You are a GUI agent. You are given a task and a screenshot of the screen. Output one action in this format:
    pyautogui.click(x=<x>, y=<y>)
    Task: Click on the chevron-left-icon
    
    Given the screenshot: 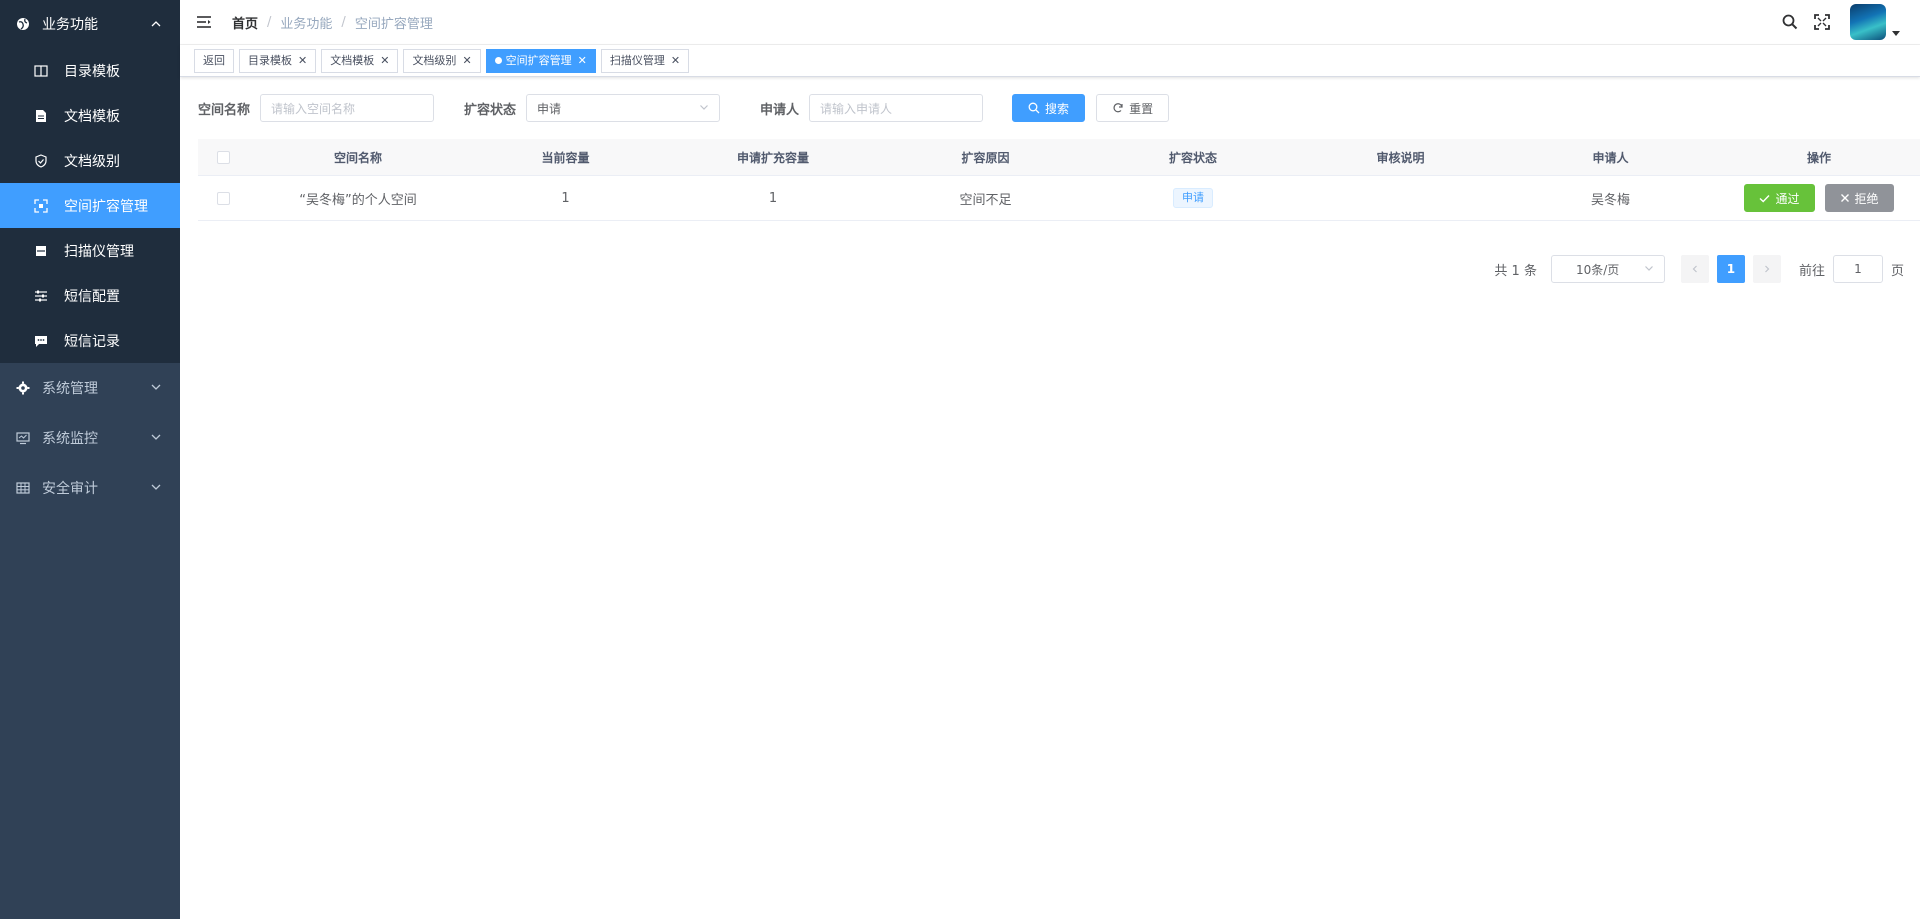 What is the action you would take?
    pyautogui.click(x=1694, y=269)
    